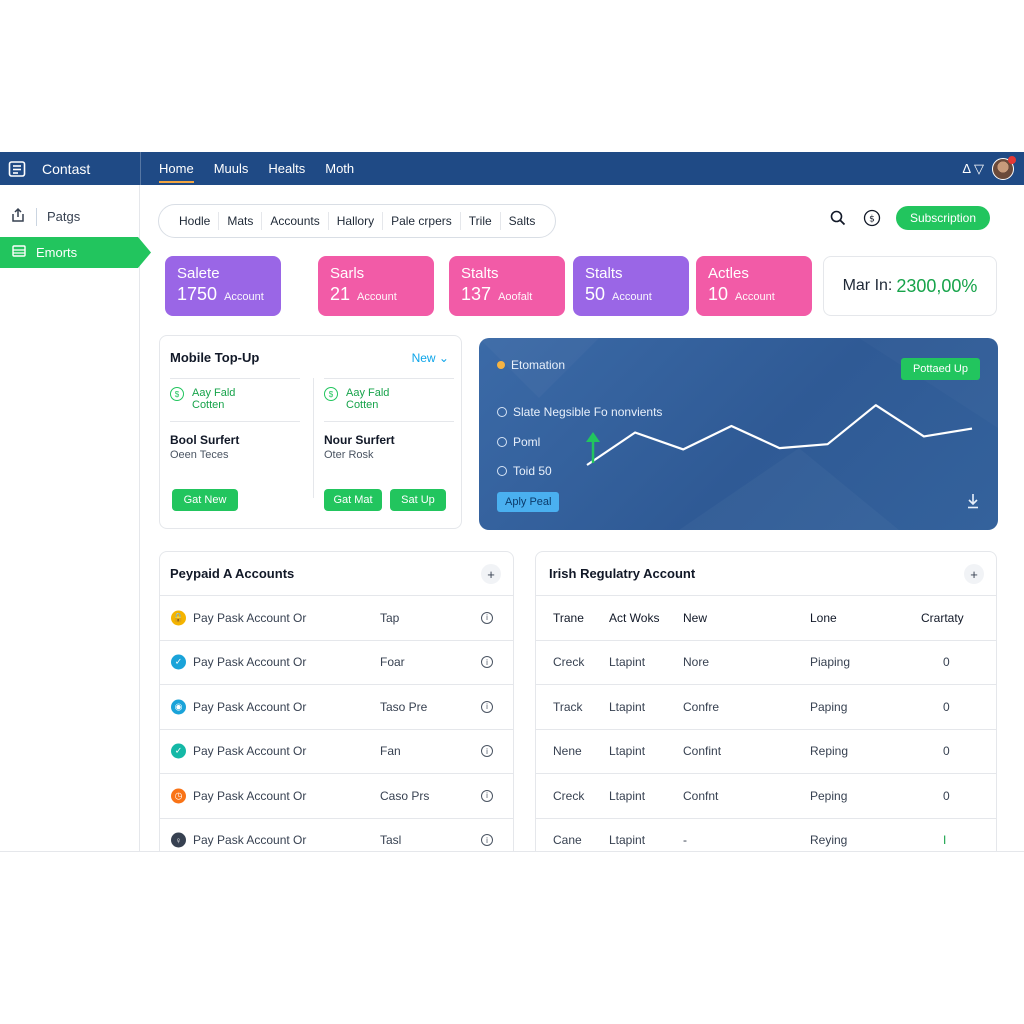 Image resolution: width=1024 pixels, height=1024 pixels. What do you see at coordinates (829, 795) in the screenshot?
I see `table-cell: Peping` at bounding box center [829, 795].